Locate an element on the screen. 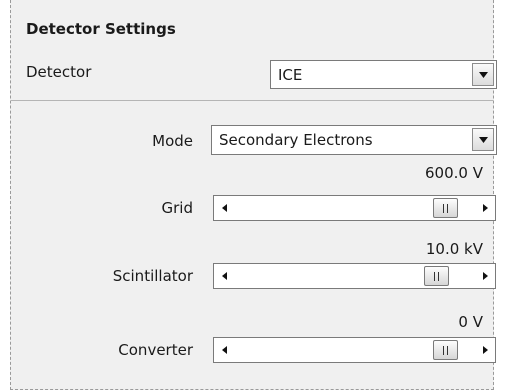  panel-title: Detector Settings is located at coordinates (101, 29).